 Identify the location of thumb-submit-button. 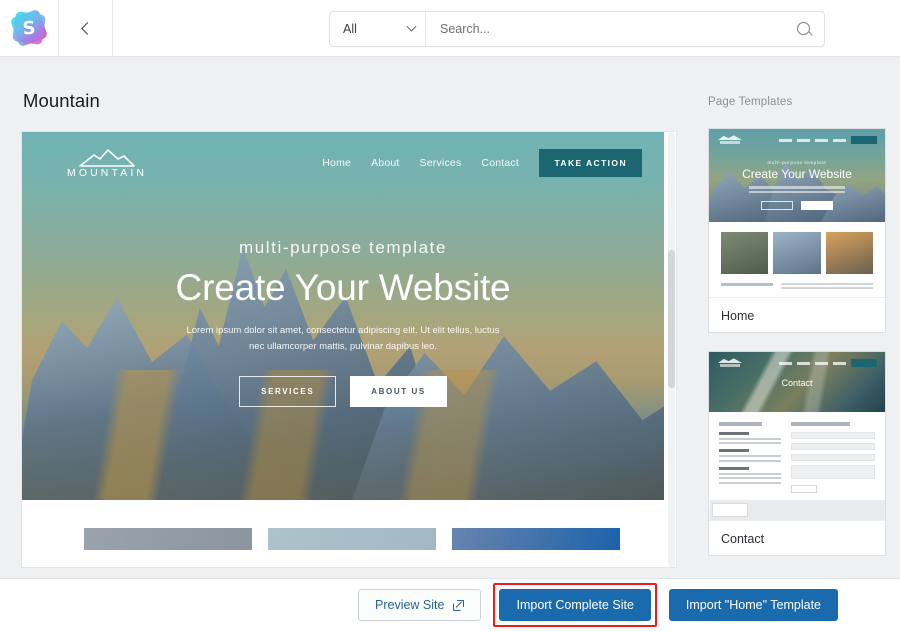
(804, 488).